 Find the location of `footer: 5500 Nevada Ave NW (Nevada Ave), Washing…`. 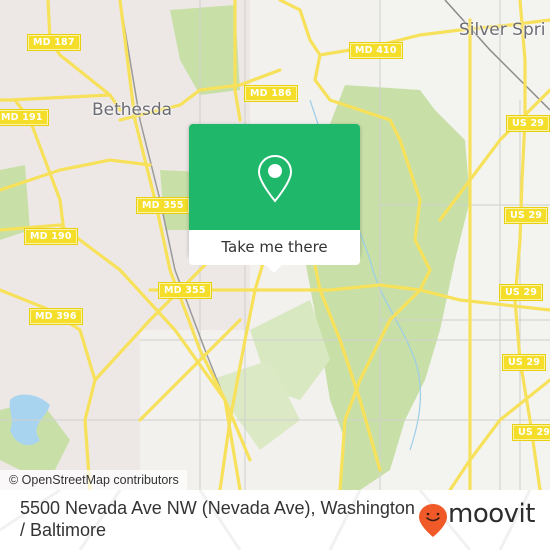

footer: 5500 Nevada Ave NW (Nevada Ave), Washing… is located at coordinates (275, 520).